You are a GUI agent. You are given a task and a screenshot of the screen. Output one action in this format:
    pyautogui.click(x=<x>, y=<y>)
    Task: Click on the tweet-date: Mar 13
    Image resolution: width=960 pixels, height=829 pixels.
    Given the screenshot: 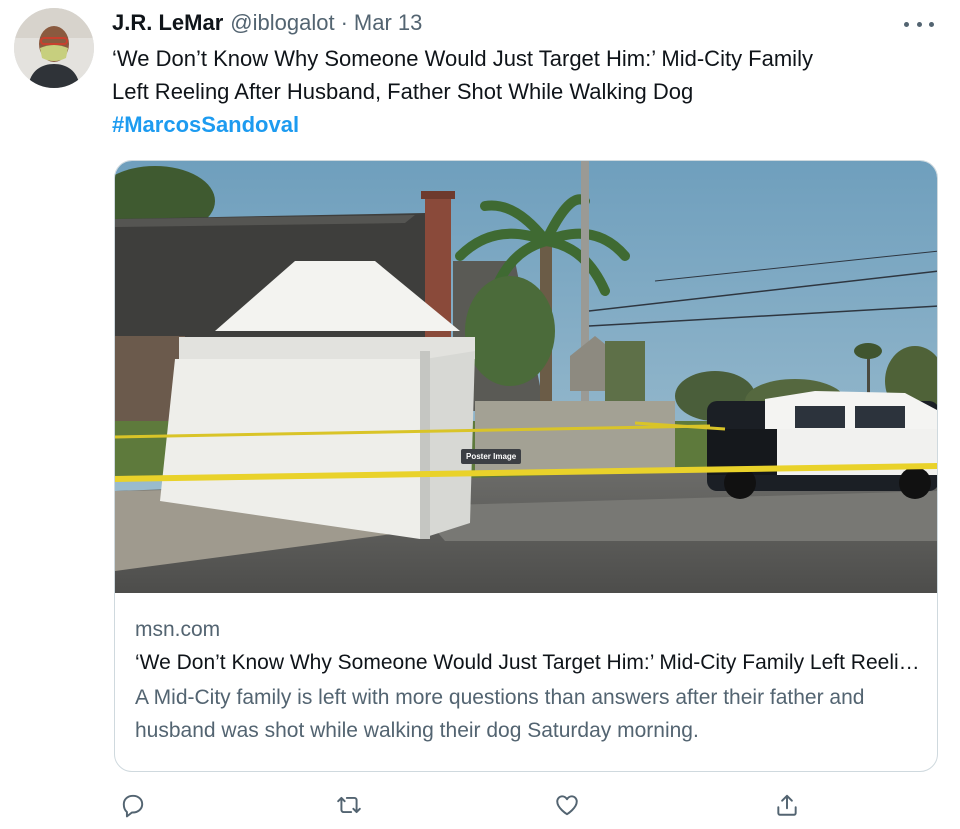 What is the action you would take?
    pyautogui.click(x=388, y=23)
    